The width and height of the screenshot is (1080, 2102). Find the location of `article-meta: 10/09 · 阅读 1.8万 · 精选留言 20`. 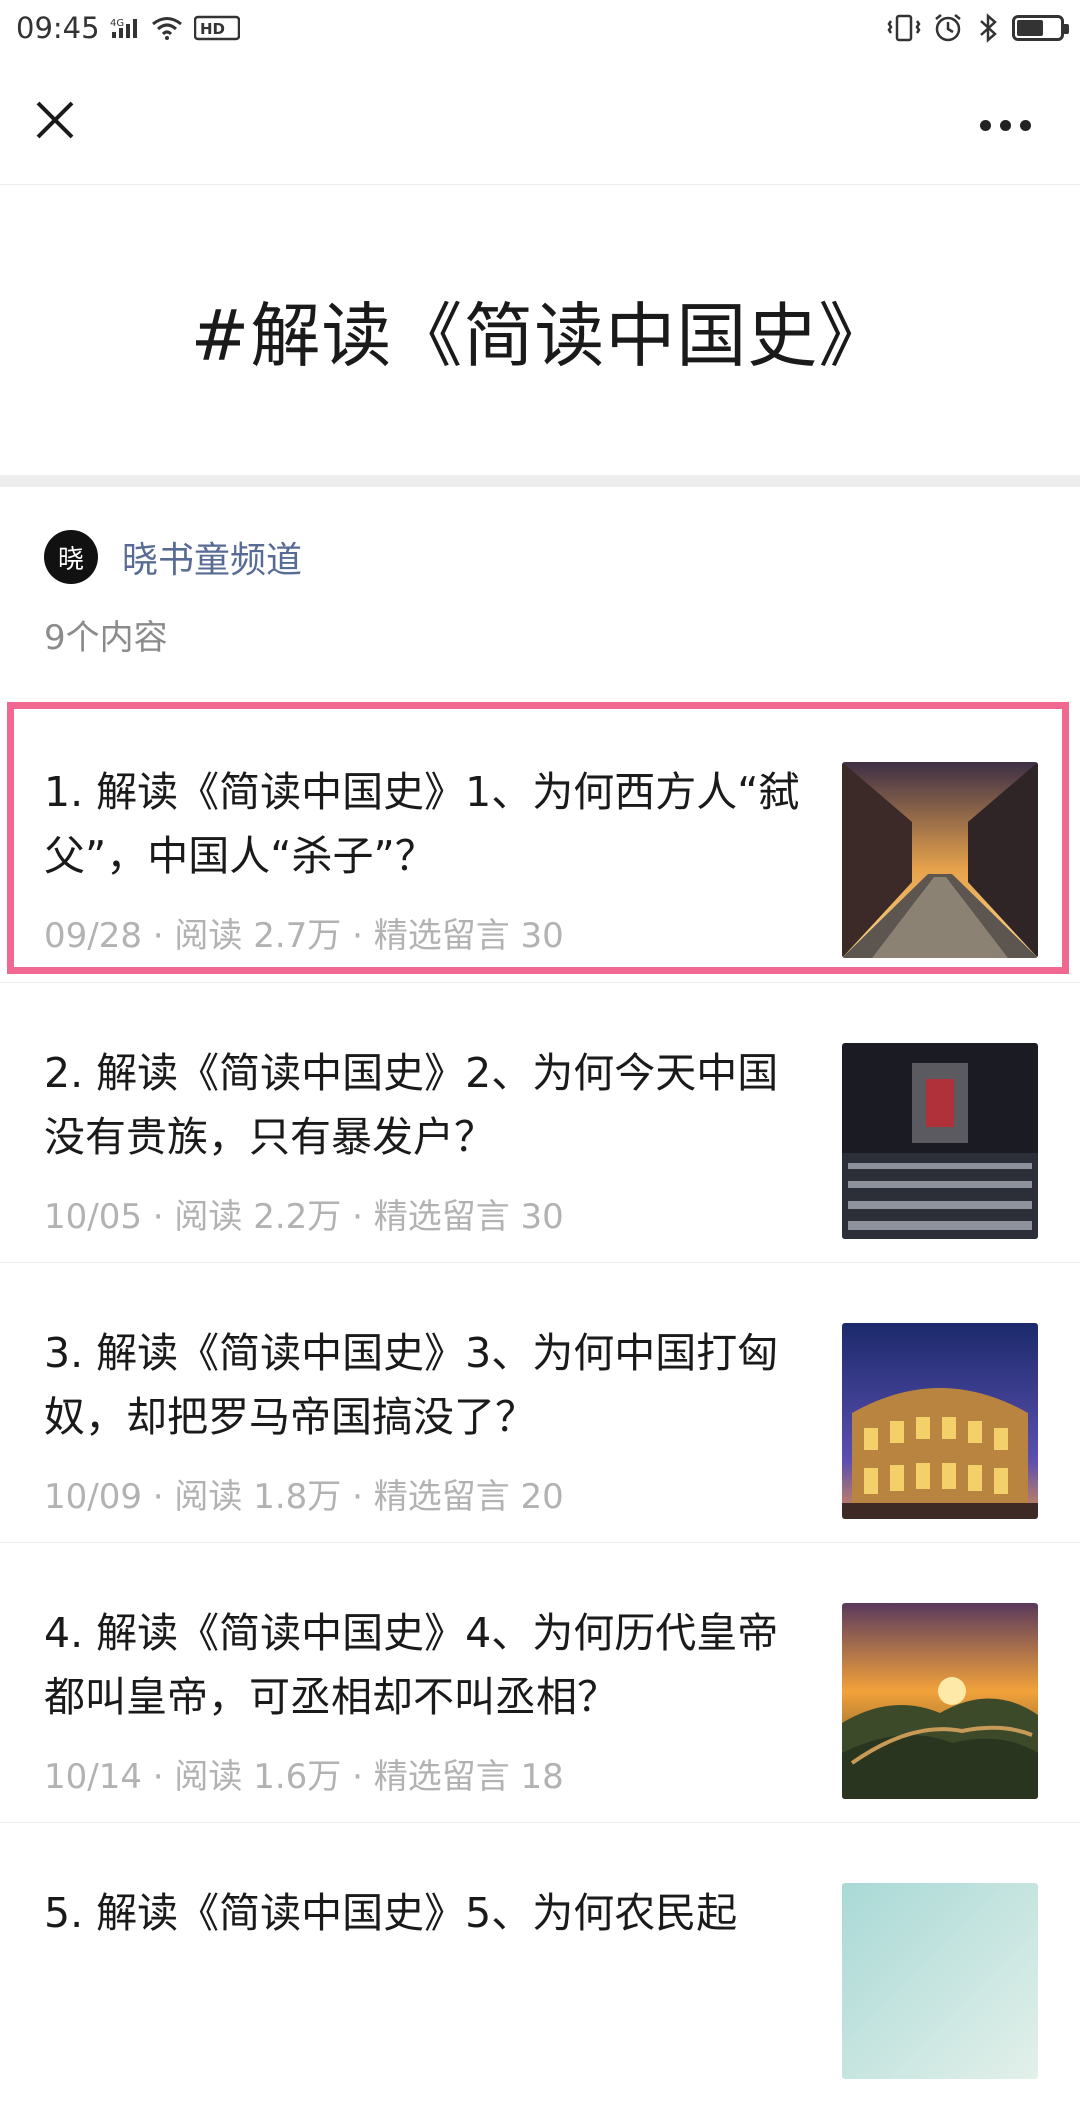

article-meta: 10/09 · 阅读 1.8万 · 精选留言 20 is located at coordinates (304, 1497).